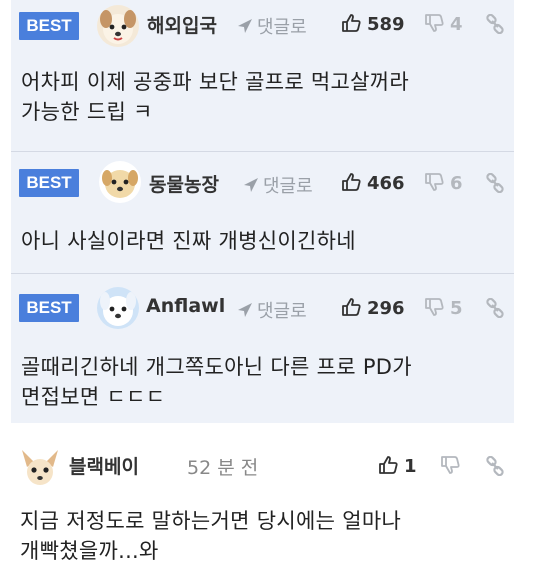 Image resolution: width=544 pixels, height=577 pixels. I want to click on upvote-button: 296, so click(373, 308).